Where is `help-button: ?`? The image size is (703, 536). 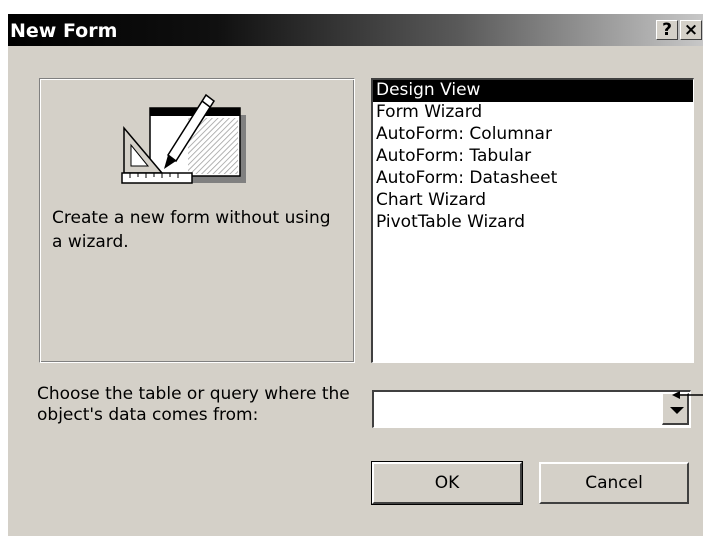
help-button: ? is located at coordinates (667, 30).